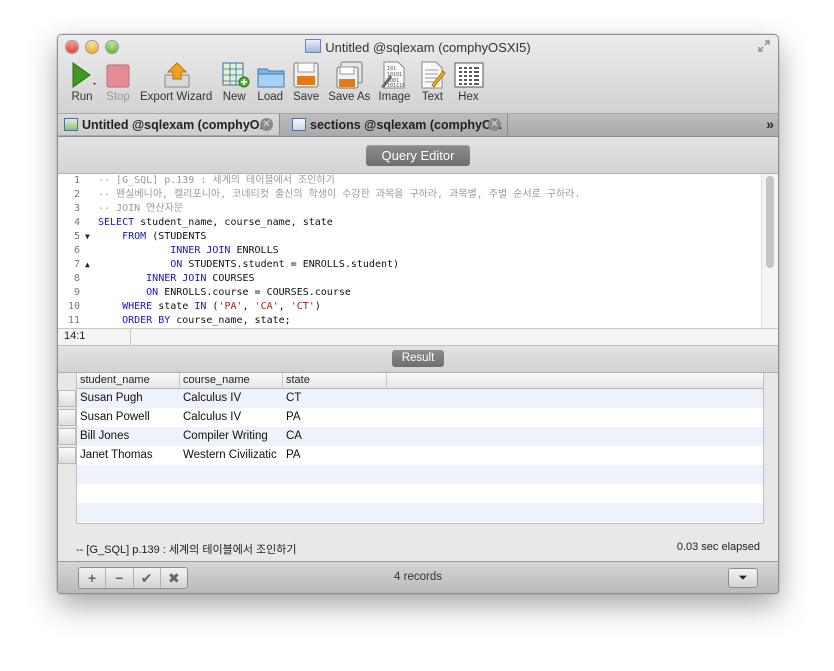  What do you see at coordinates (408, 293) in the screenshot?
I see `code-line: 9 ON ENROLLS.course = COURSES.course` at bounding box center [408, 293].